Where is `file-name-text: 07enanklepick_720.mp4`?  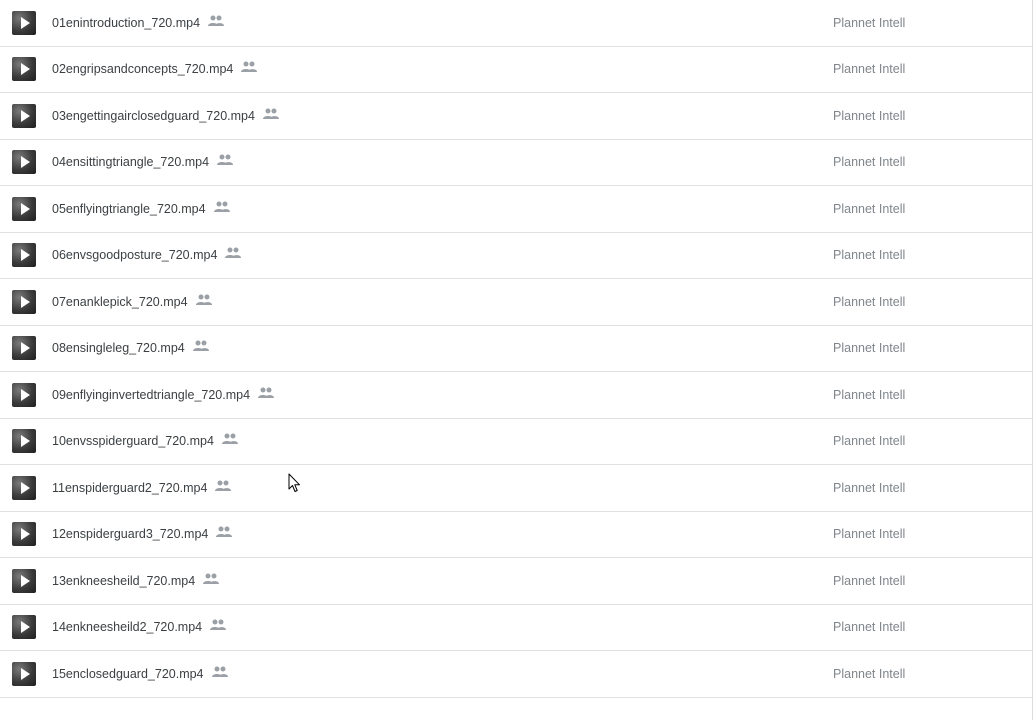 file-name-text: 07enanklepick_720.mp4 is located at coordinates (120, 301).